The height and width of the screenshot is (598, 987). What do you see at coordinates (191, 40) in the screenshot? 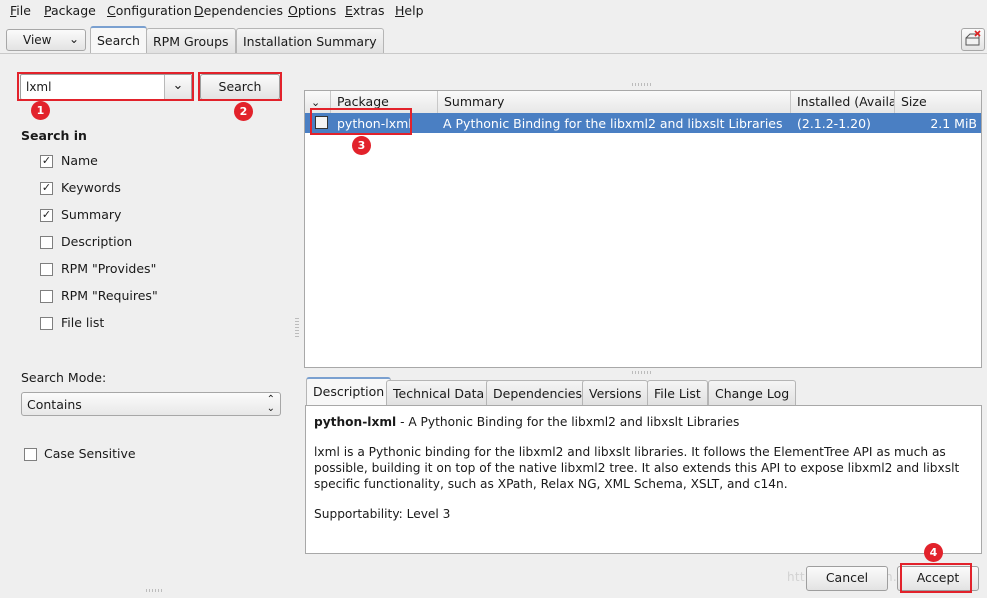
I see `tab-rpm-groups: RPM Groups` at bounding box center [191, 40].